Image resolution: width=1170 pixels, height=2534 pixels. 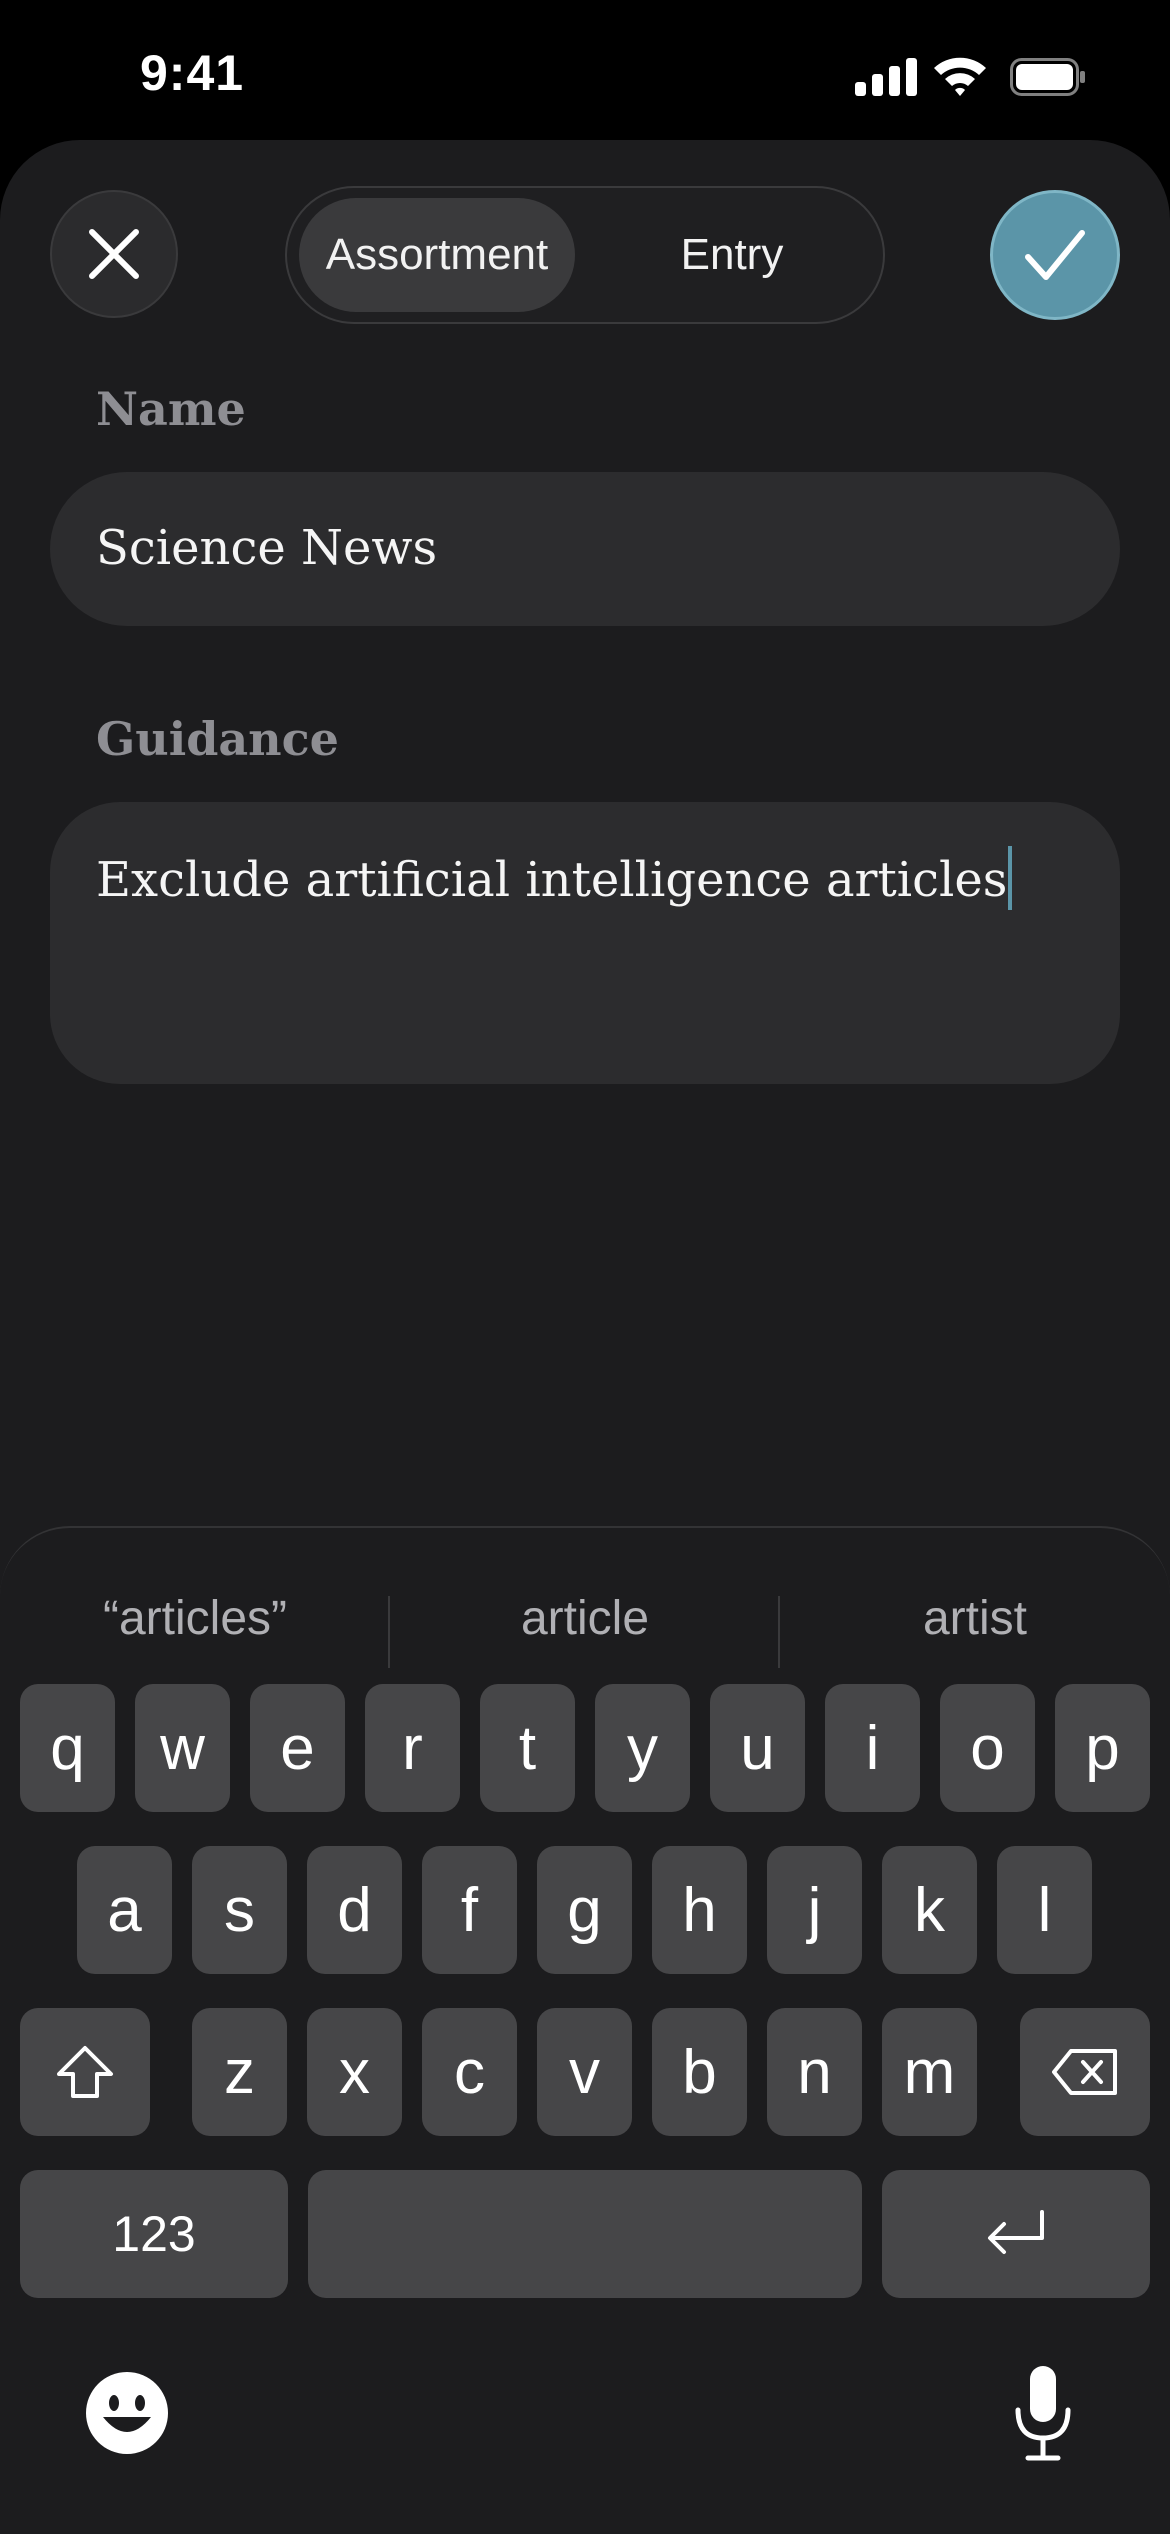 I want to click on key-t: t, so click(x=527, y=1748).